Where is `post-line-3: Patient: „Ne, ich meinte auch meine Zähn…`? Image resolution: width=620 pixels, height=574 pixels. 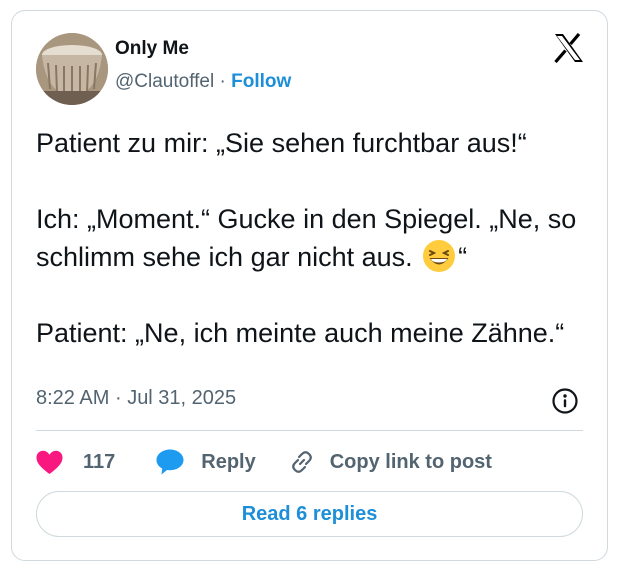
post-line-3: Patient: „Ne, ich meinte auch meine Zähn… is located at coordinates (300, 333).